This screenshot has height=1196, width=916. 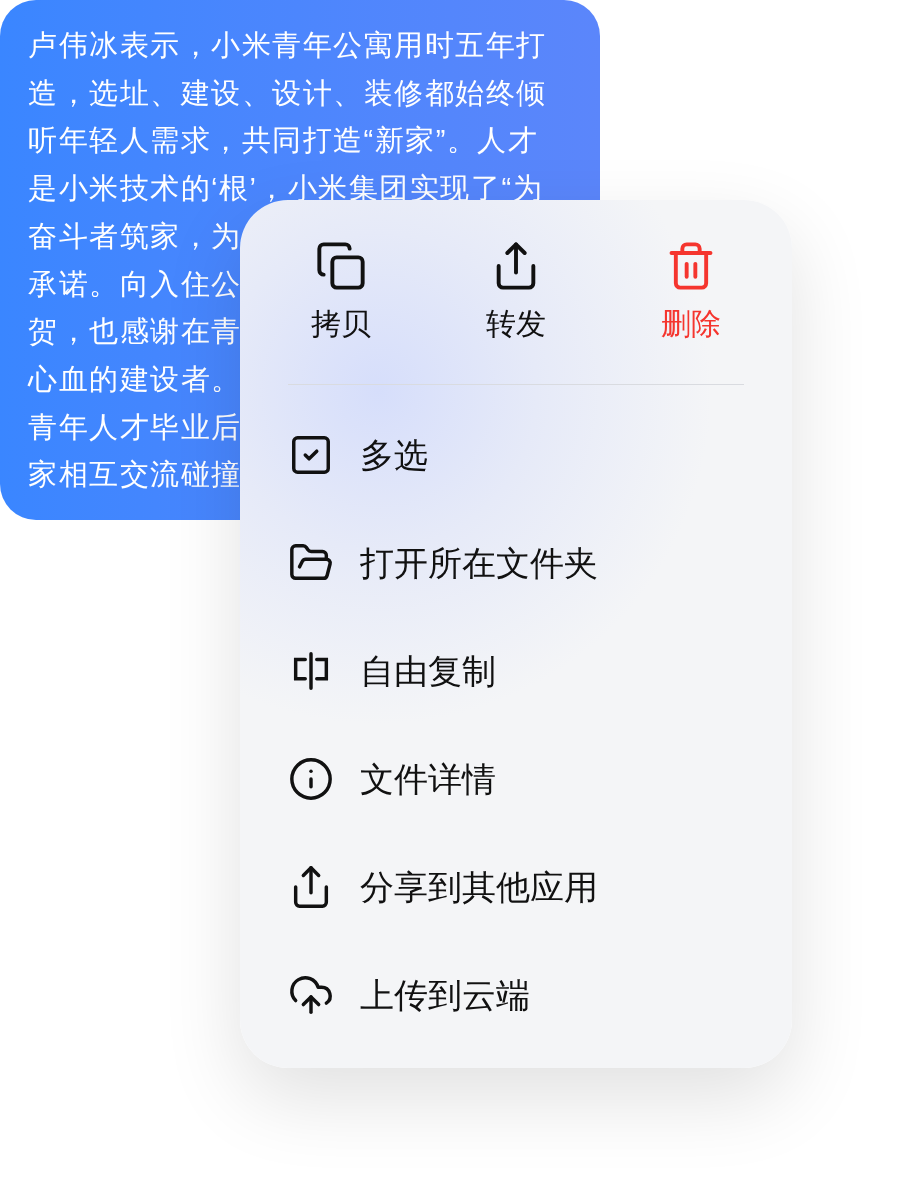 I want to click on menu-item: 上传到云端, so click(x=516, y=995).